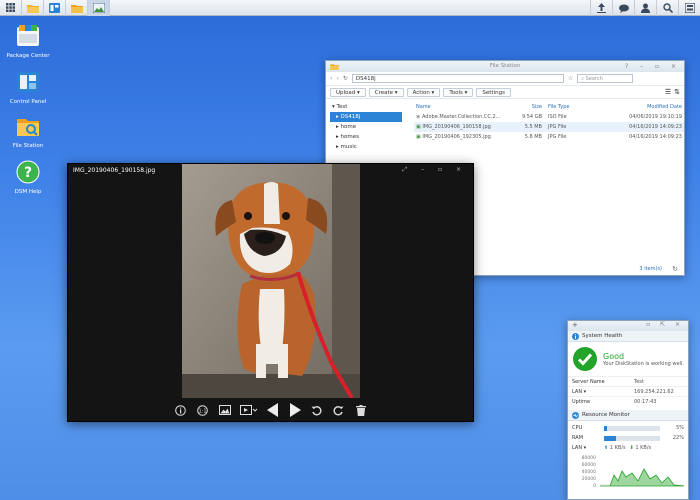 The image size is (700, 500). What do you see at coordinates (225, 410) in the screenshot?
I see `image-button` at bounding box center [225, 410].